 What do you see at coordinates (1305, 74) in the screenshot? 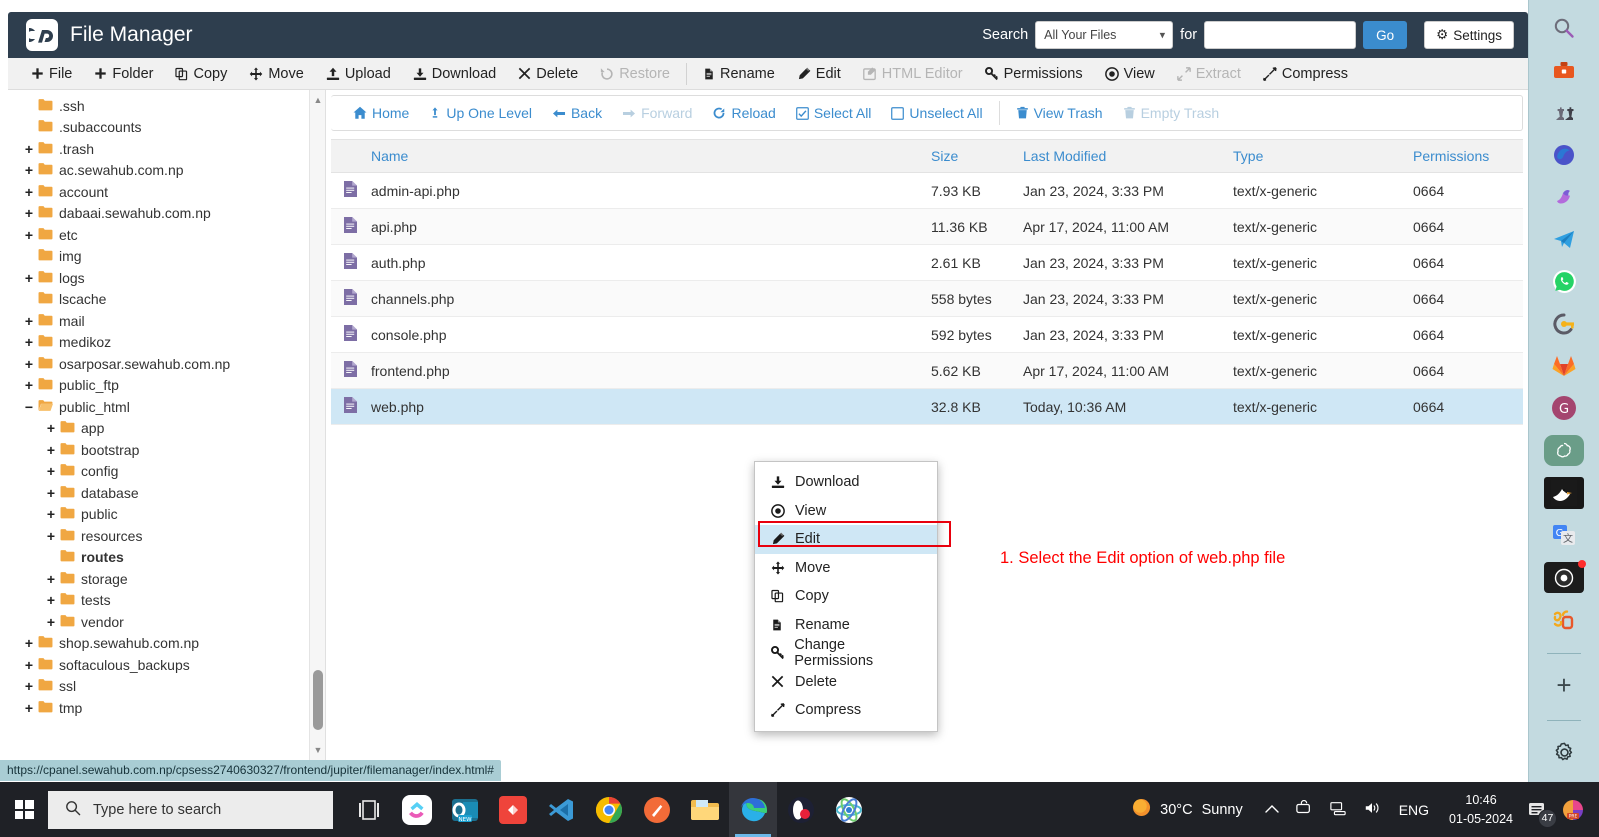
I see `toolbar-button-compress: Compress` at bounding box center [1305, 74].